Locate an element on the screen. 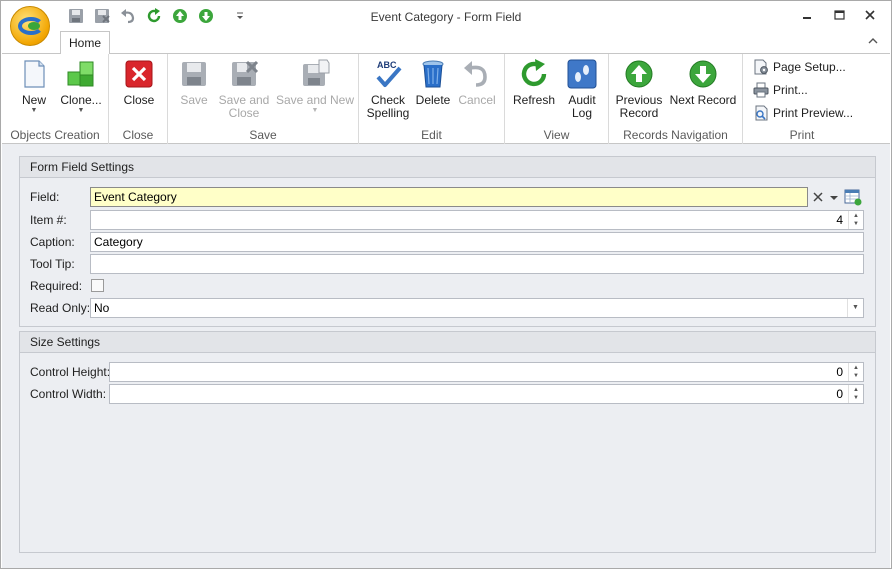 The height and width of the screenshot is (569, 892). check-spelling-button: ABC Check Spelling is located at coordinates (388, 89).